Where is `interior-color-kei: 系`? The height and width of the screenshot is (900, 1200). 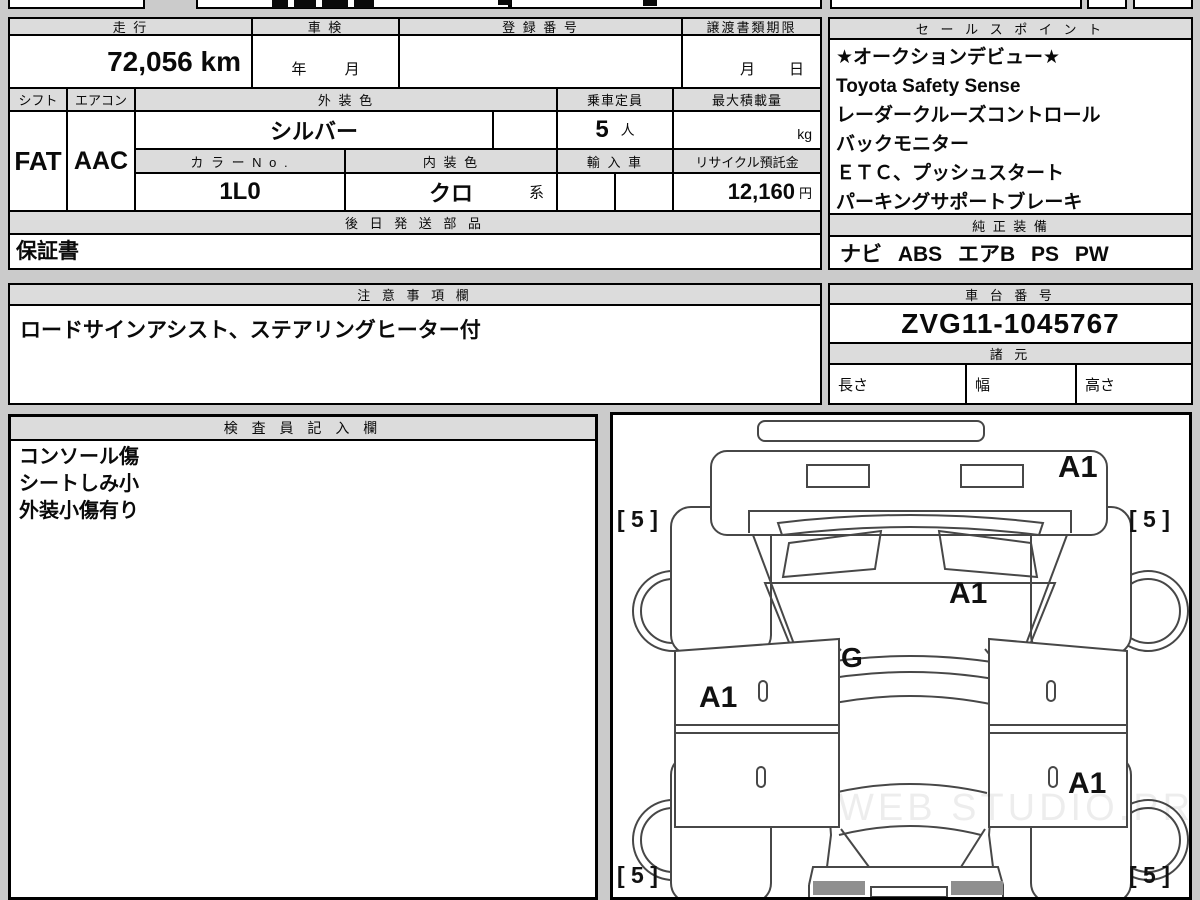
interior-color-kei: 系 is located at coordinates (536, 193).